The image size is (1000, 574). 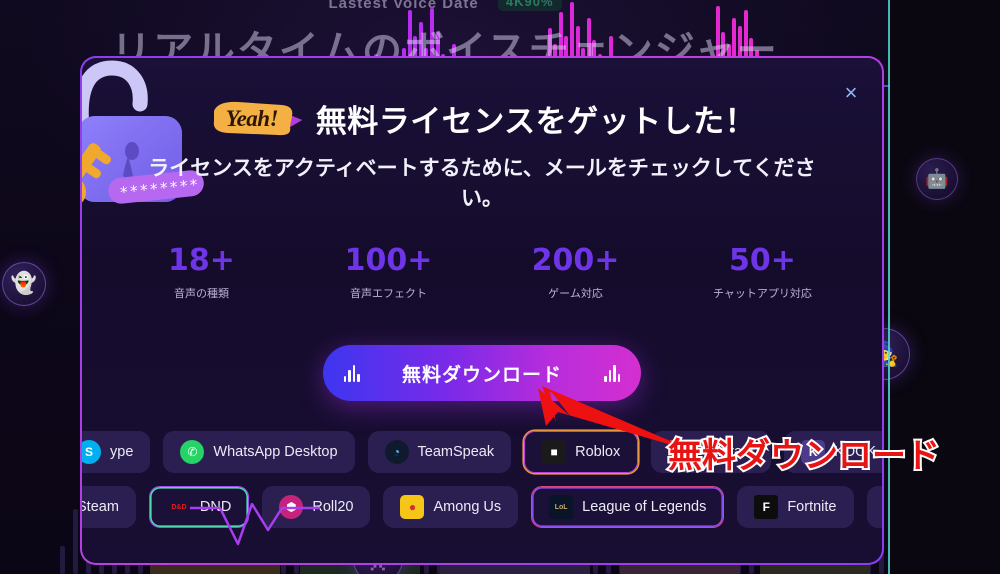 I want to click on app-chip-label: Steam, so click(x=100, y=507).